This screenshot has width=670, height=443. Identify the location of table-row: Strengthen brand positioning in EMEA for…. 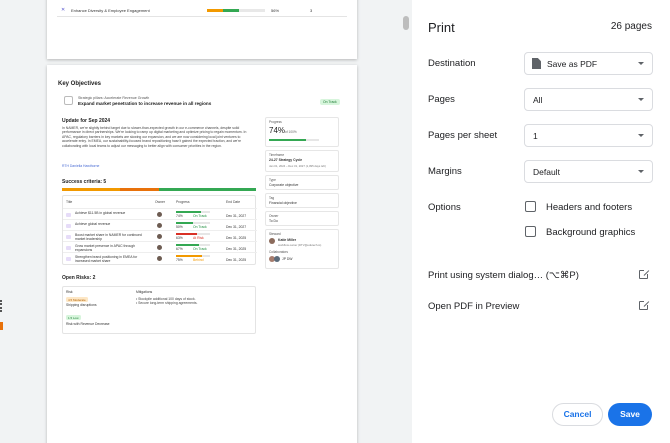
(160, 258).